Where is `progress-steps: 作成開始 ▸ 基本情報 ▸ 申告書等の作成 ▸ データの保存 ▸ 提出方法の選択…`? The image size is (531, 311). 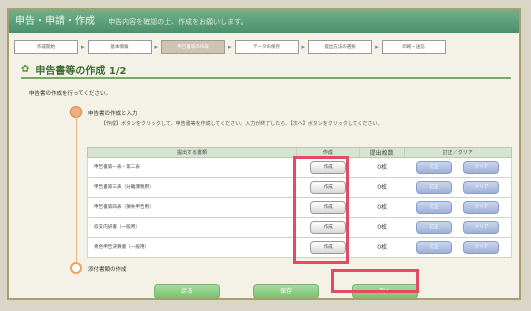
progress-steps: 作成開始 ▸ 基本情報 ▸ 申告書等の作成 ▸ データの保存 ▸ 提出方法の選択… is located at coordinates (265, 47).